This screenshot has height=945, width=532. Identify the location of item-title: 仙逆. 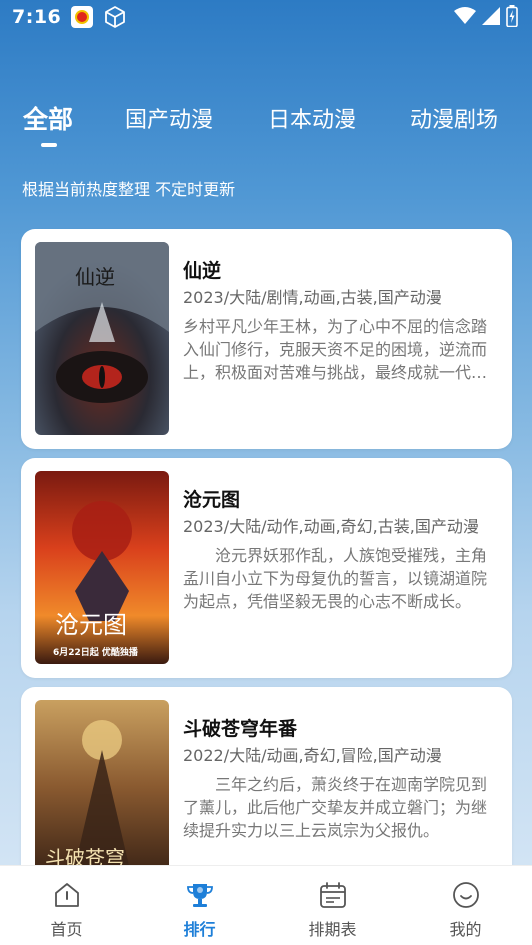
(202, 271).